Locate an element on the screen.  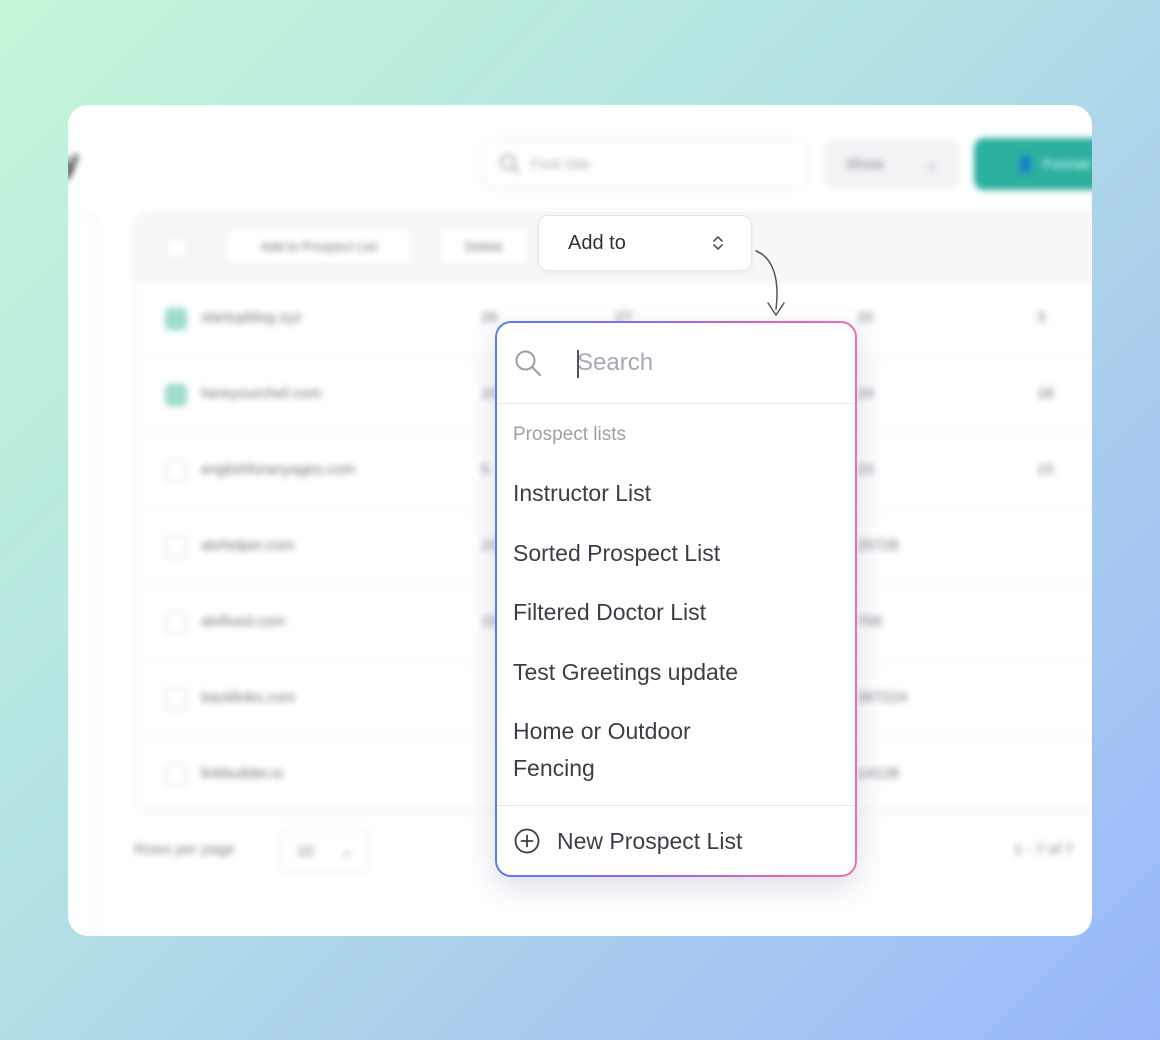
metric-cell-4: 15 is located at coordinates (1045, 469).